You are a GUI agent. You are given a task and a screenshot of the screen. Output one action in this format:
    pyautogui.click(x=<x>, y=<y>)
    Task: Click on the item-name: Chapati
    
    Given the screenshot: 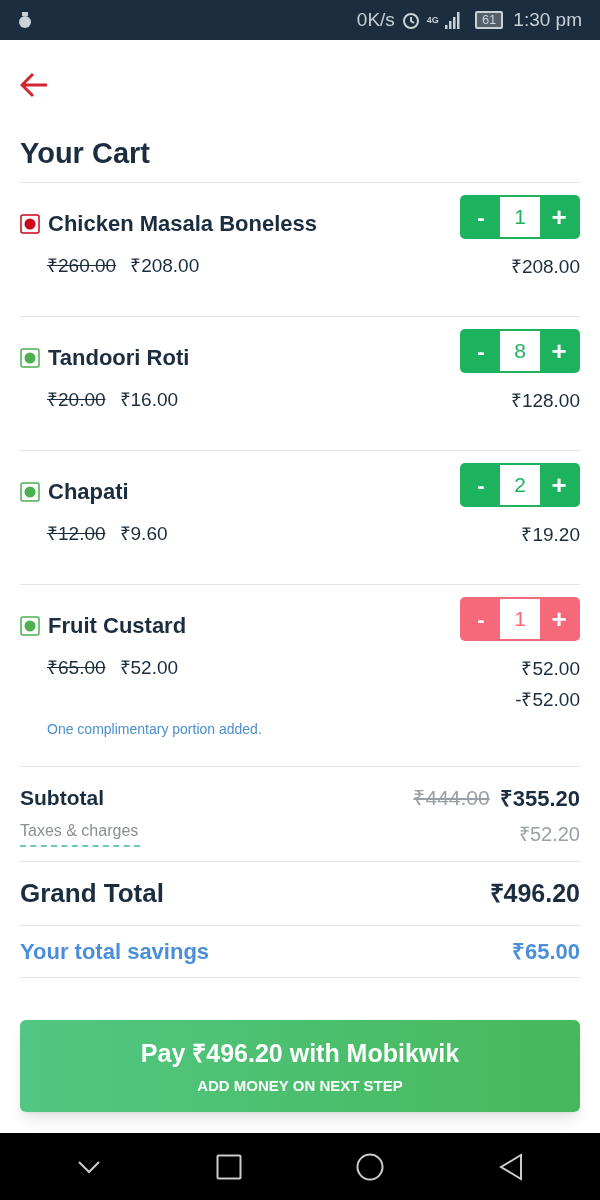 What is the action you would take?
    pyautogui.click(x=88, y=492)
    